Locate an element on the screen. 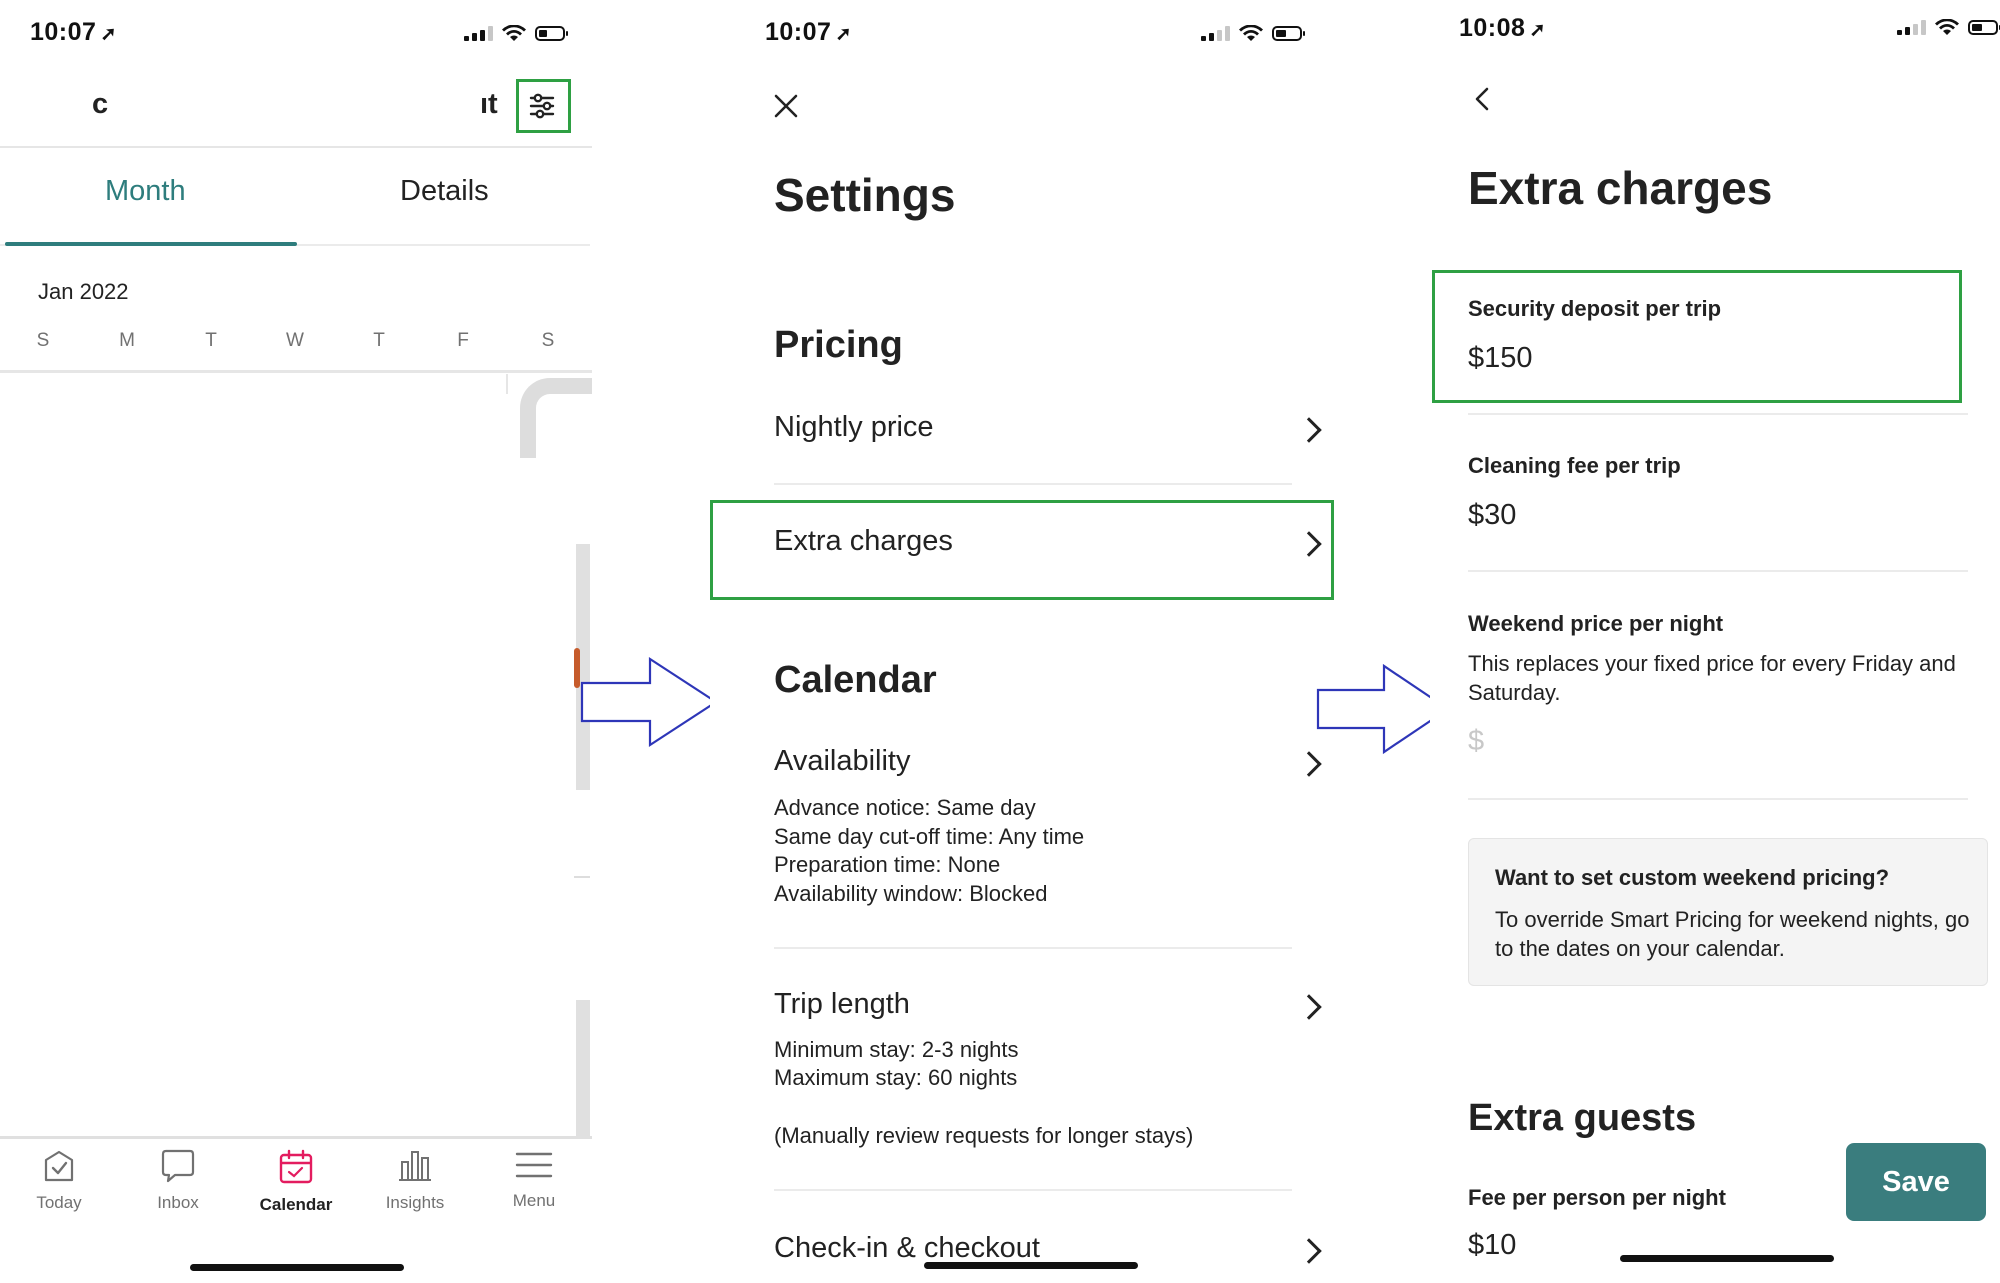 This screenshot has width=2000, height=1283. weekday-sat: S is located at coordinates (548, 340).